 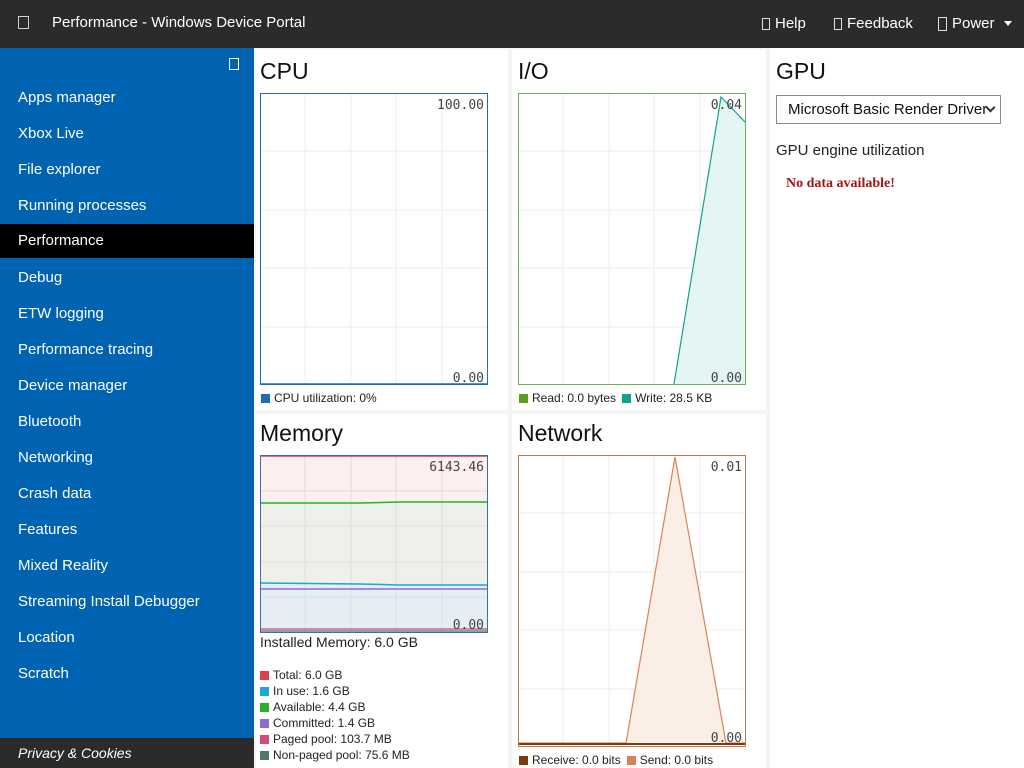 I want to click on sidebar-item-xbox-live: Xbox Live, so click(x=127, y=134).